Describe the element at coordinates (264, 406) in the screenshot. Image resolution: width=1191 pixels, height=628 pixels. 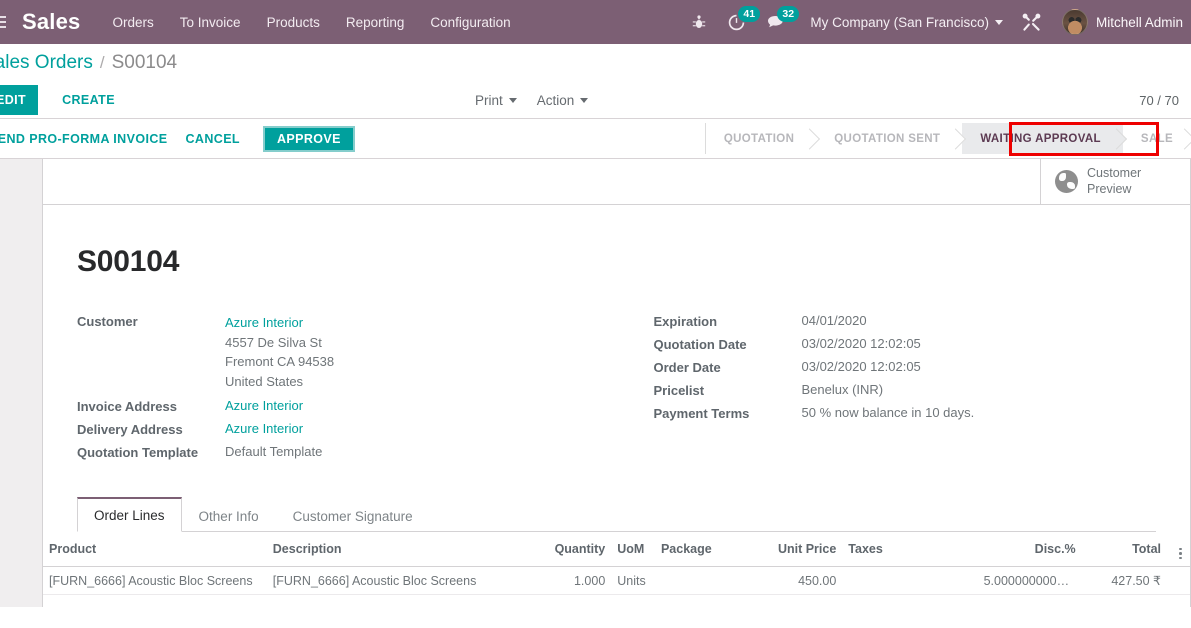
I see `invoice-address-link: Azure Interior` at that location.